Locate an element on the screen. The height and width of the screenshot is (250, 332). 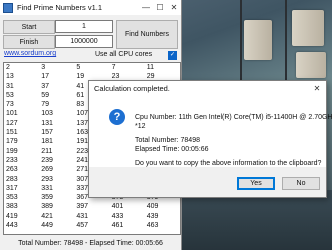
prime-cell: 17 is located at coordinates (45, 77).